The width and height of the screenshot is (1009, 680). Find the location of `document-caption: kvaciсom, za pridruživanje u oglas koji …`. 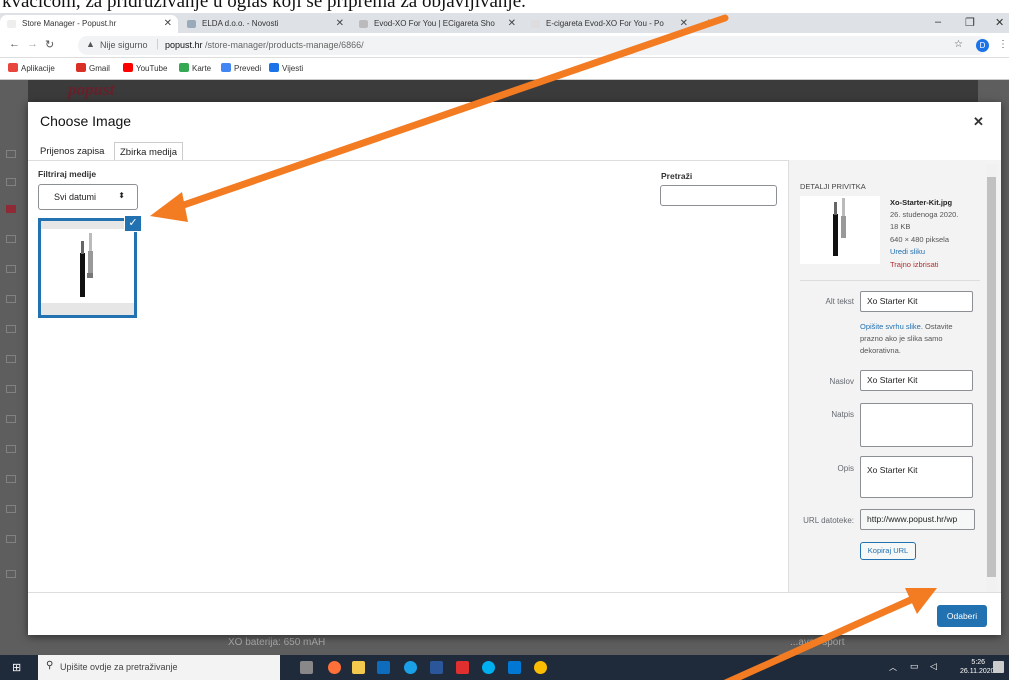

document-caption: kvaciсom, za pridruživanje u oglas koji … is located at coordinates (504, 6).